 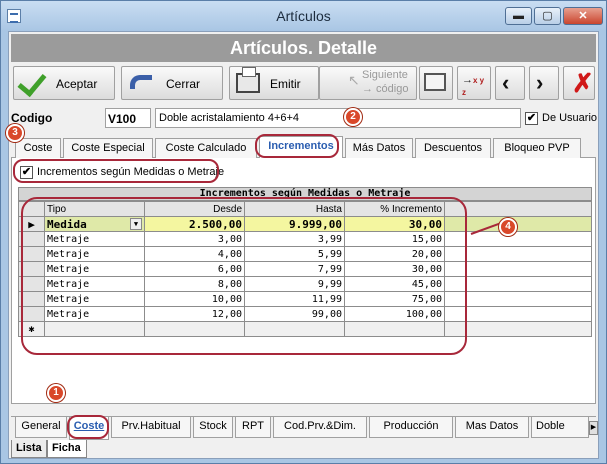 I want to click on table-cell: 6,00, so click(x=194, y=269).